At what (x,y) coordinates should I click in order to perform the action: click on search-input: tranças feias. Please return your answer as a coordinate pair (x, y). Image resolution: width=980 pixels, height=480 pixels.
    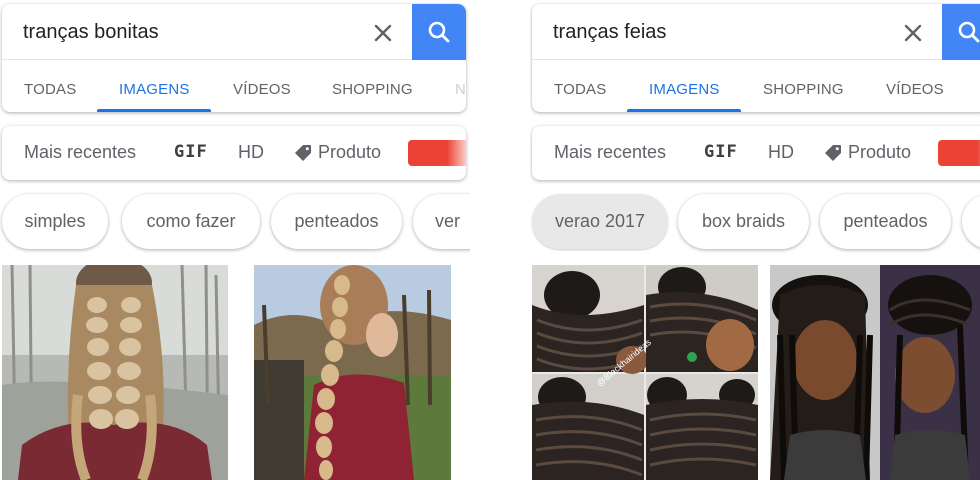
    Looking at the image, I should click on (609, 32).